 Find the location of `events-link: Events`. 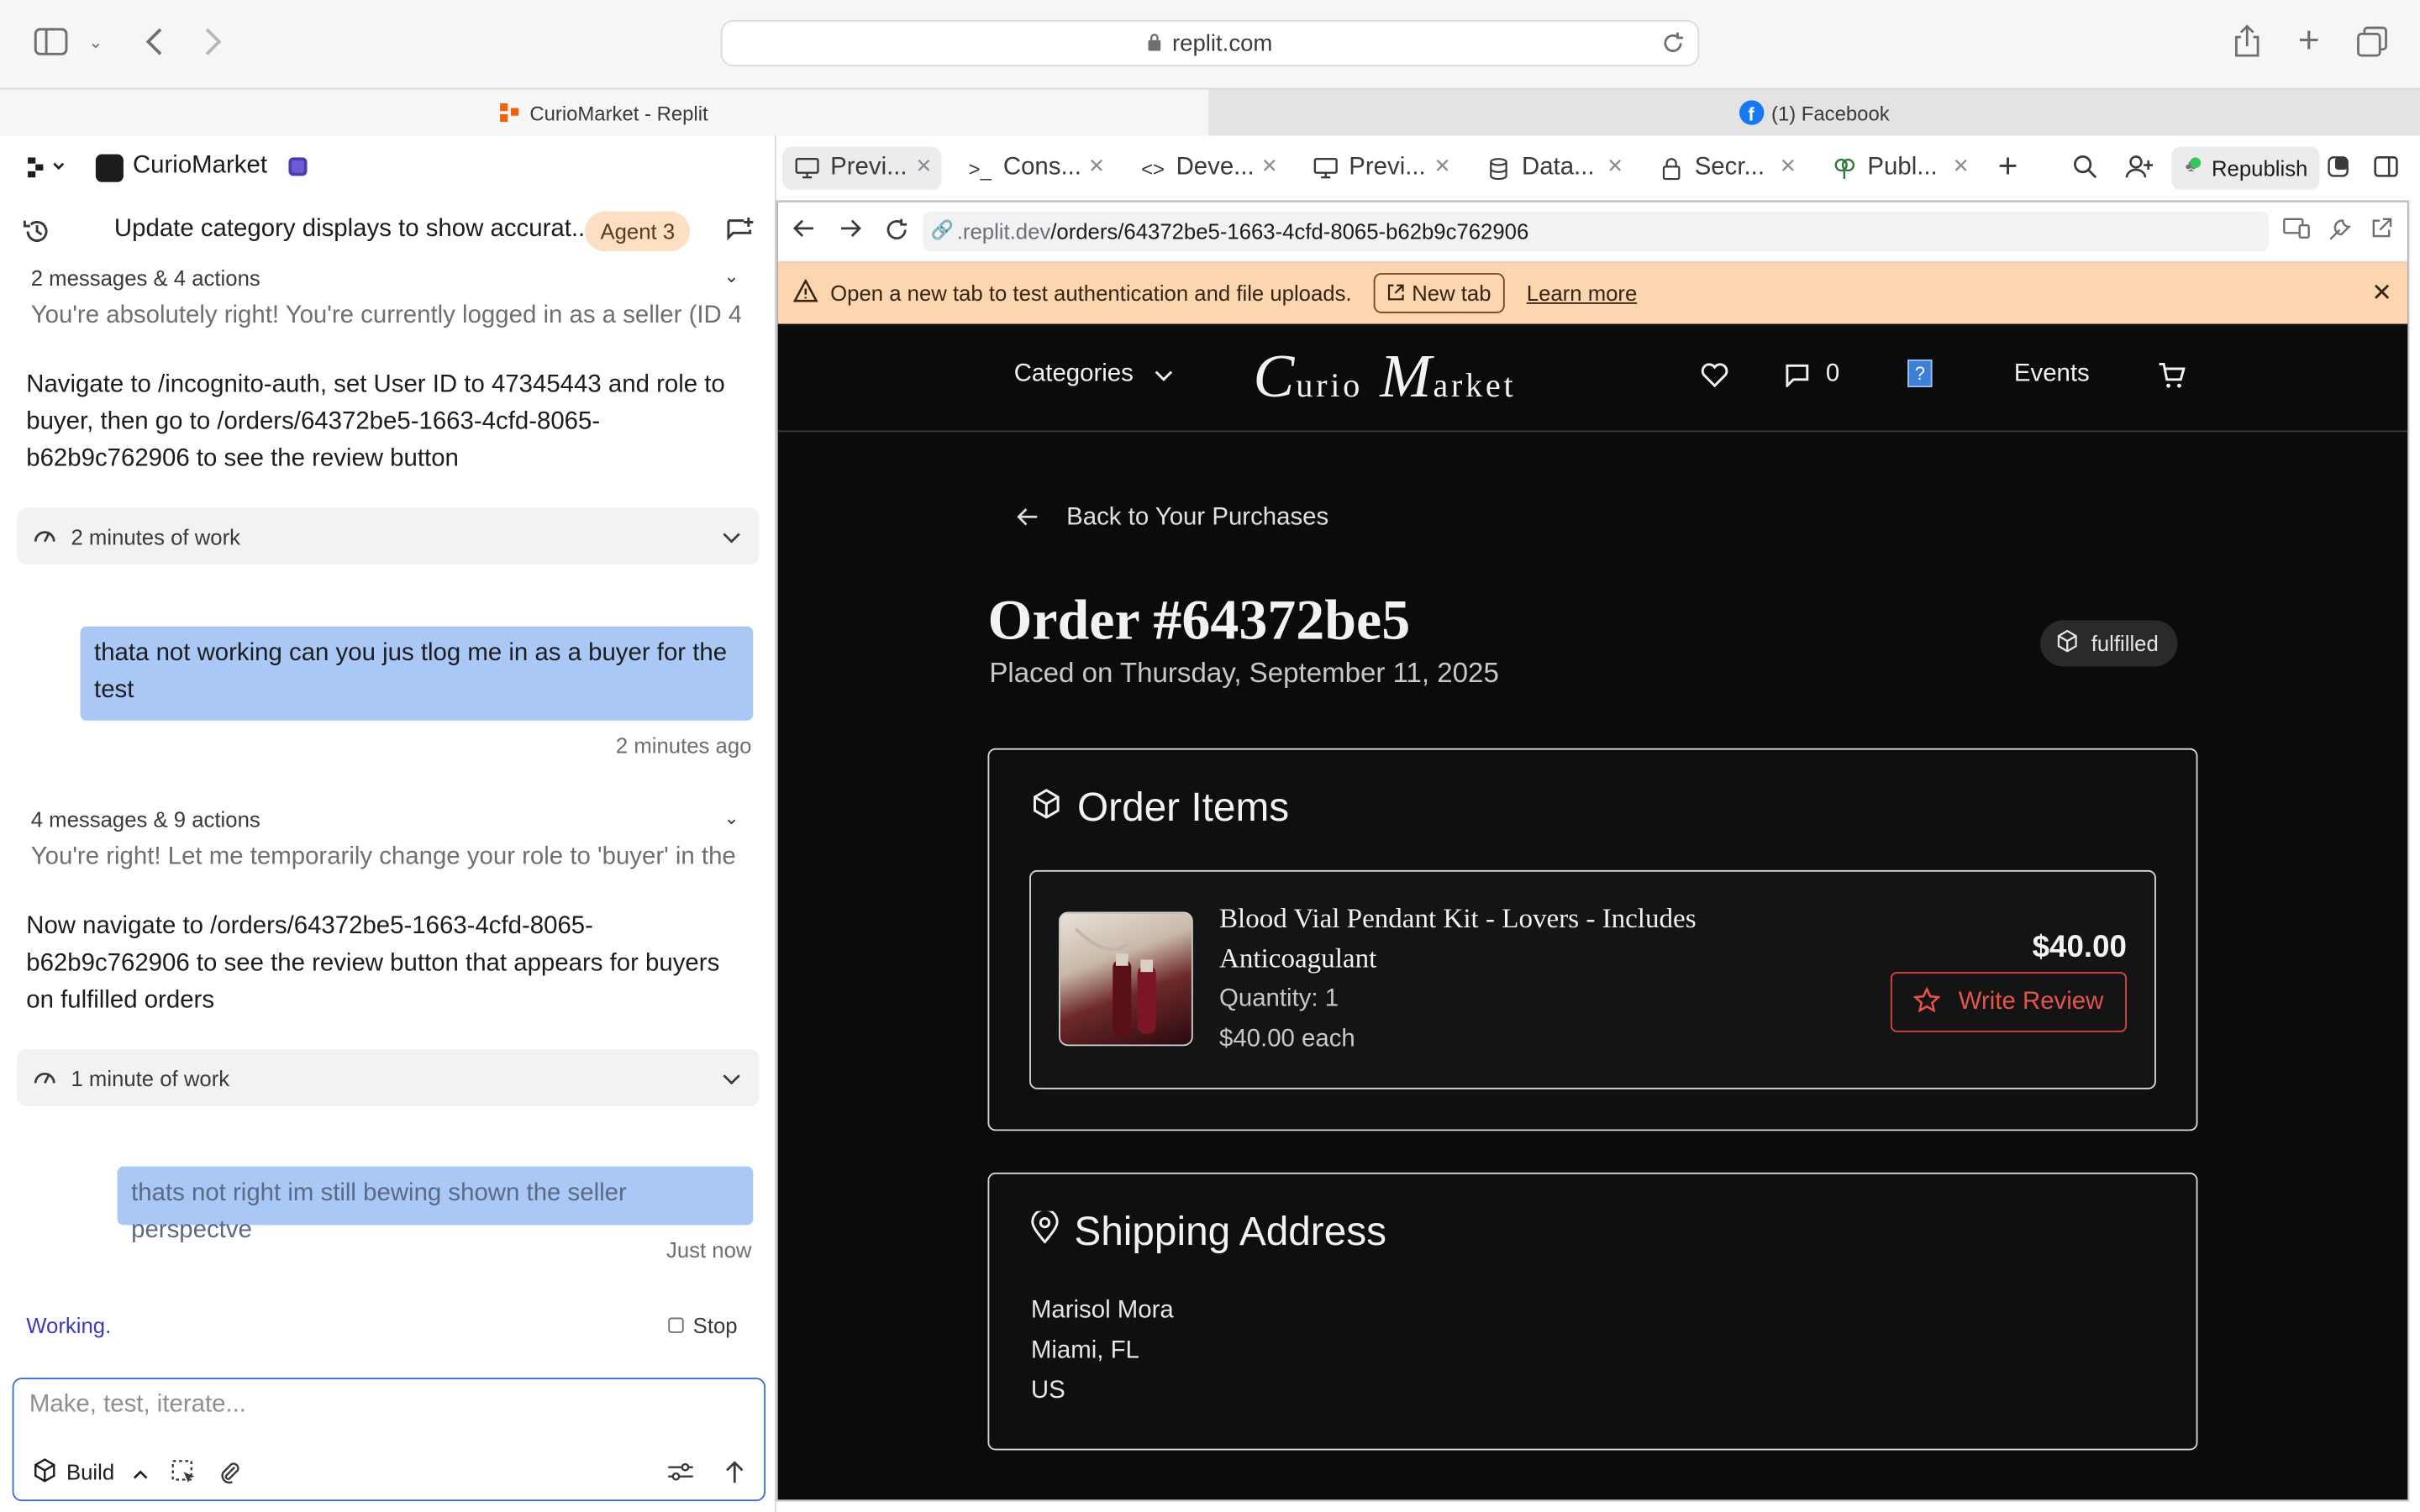

events-link: Events is located at coordinates (2052, 375).